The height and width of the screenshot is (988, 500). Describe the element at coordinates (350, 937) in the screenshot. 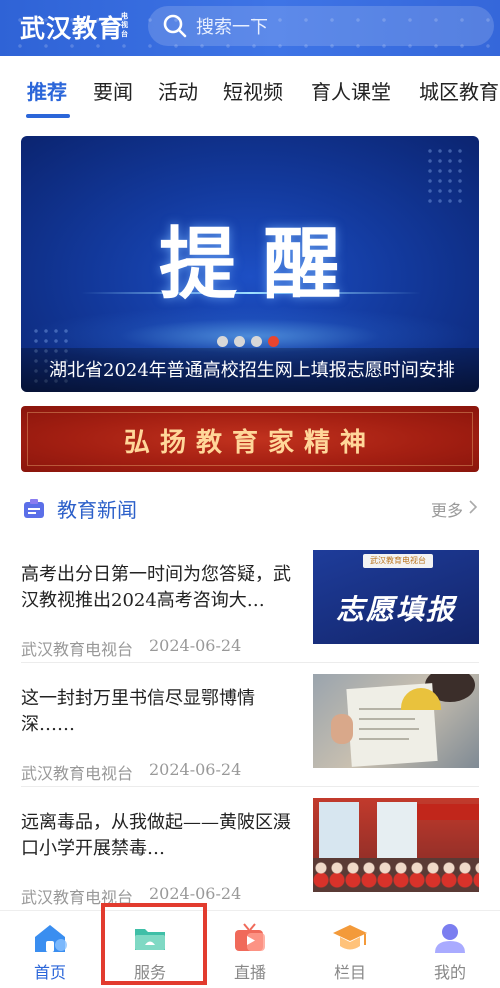

I see `column-icon` at that location.